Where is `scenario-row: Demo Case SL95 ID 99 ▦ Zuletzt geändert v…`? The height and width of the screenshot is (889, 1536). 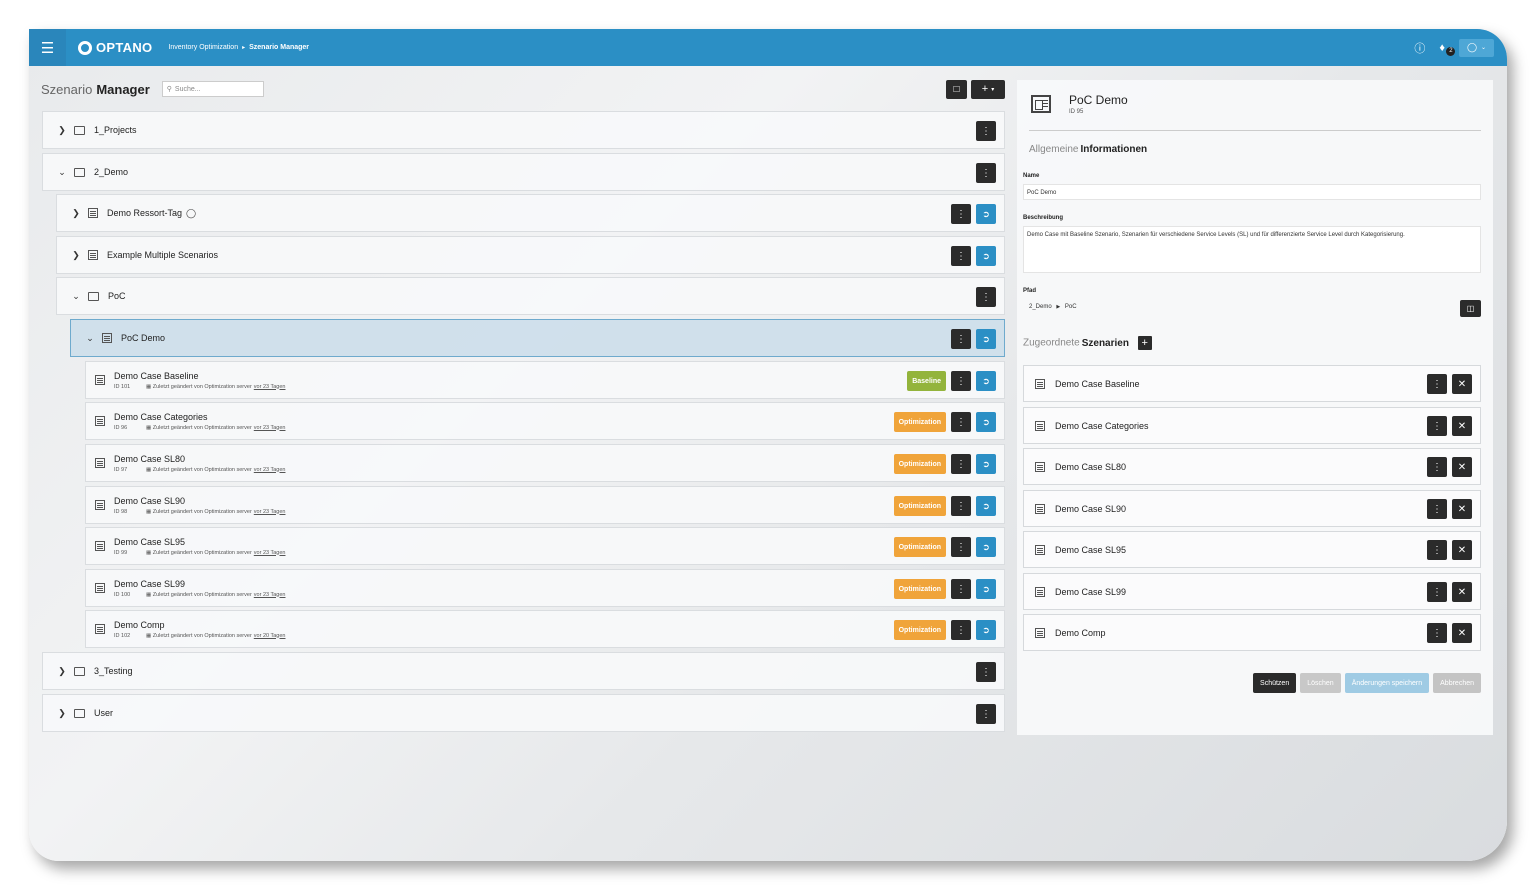 scenario-row: Demo Case SL95 ID 99 ▦ Zuletzt geändert v… is located at coordinates (545, 546).